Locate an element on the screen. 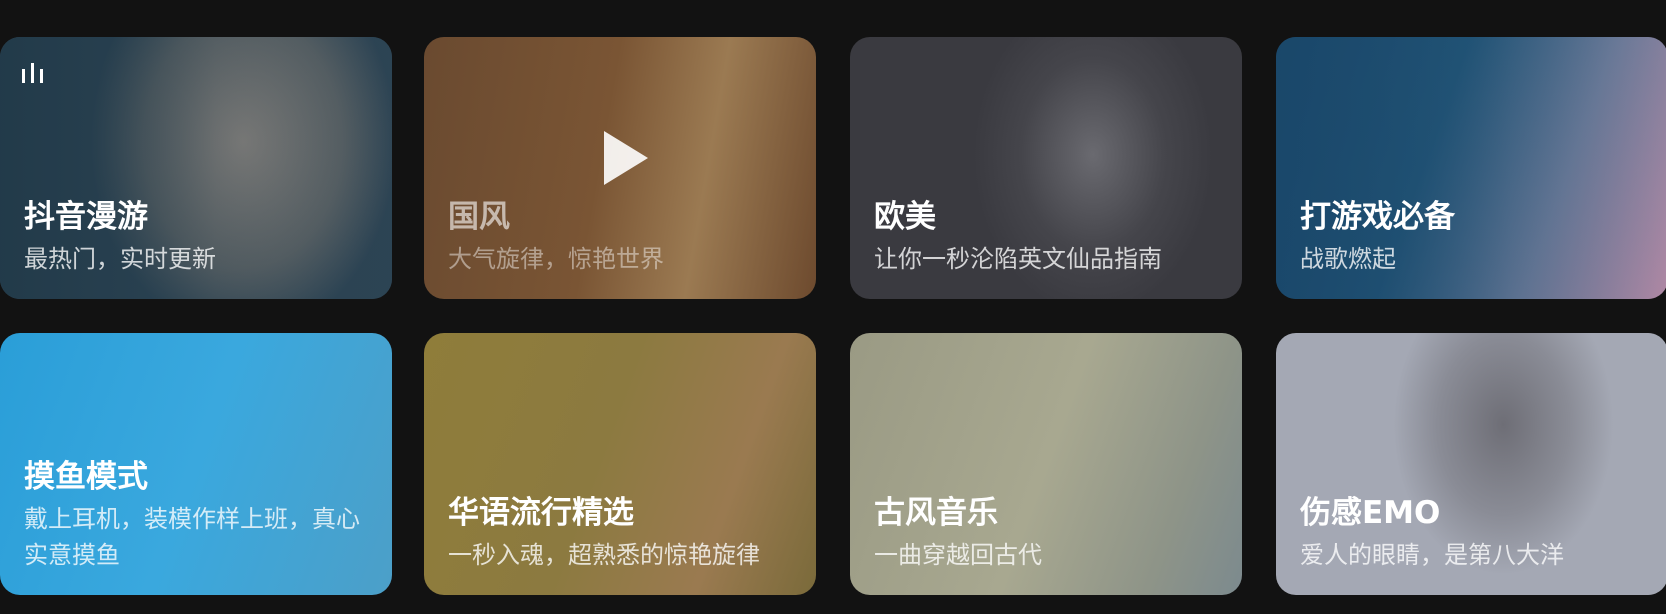 The height and width of the screenshot is (614, 1666). card-title: 欧美 is located at coordinates (905, 217).